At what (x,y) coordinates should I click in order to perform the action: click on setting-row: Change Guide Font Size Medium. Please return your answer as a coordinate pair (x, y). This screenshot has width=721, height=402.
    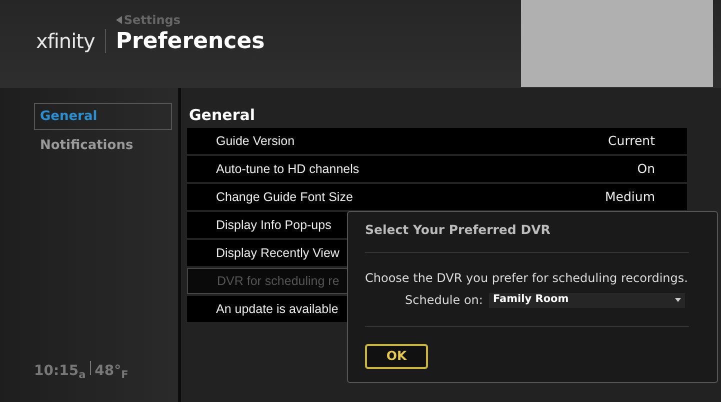
    Looking at the image, I should click on (437, 197).